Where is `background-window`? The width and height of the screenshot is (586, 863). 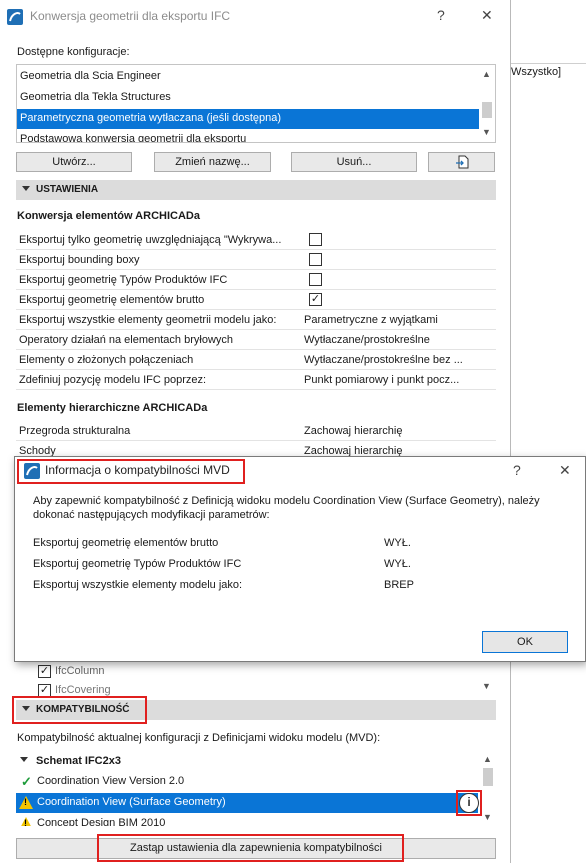 background-window is located at coordinates (548, 431).